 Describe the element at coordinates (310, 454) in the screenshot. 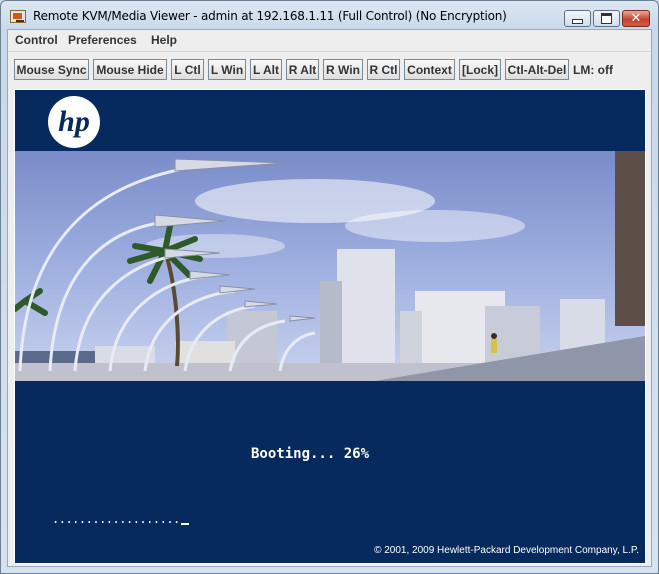

I see `boot-status-text: Booting... 26%` at that location.